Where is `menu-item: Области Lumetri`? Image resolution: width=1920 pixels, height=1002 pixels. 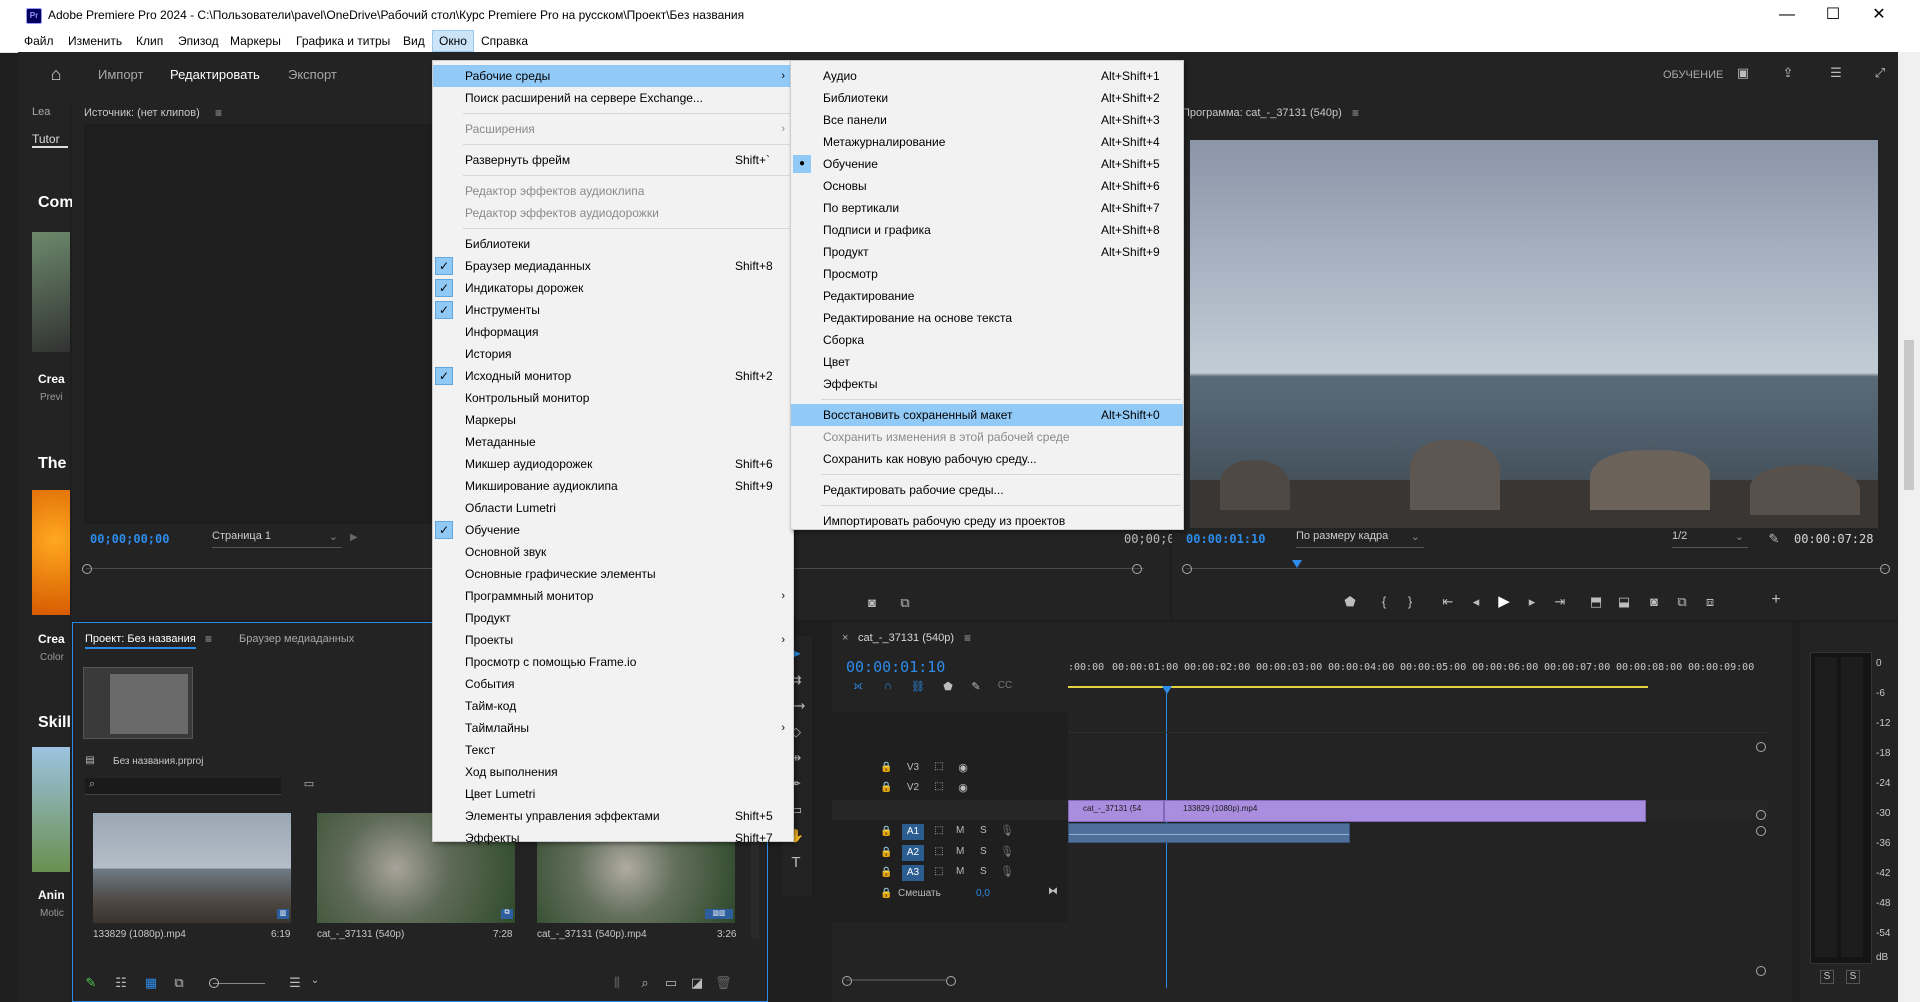
menu-item: Области Lumetri is located at coordinates (613, 508).